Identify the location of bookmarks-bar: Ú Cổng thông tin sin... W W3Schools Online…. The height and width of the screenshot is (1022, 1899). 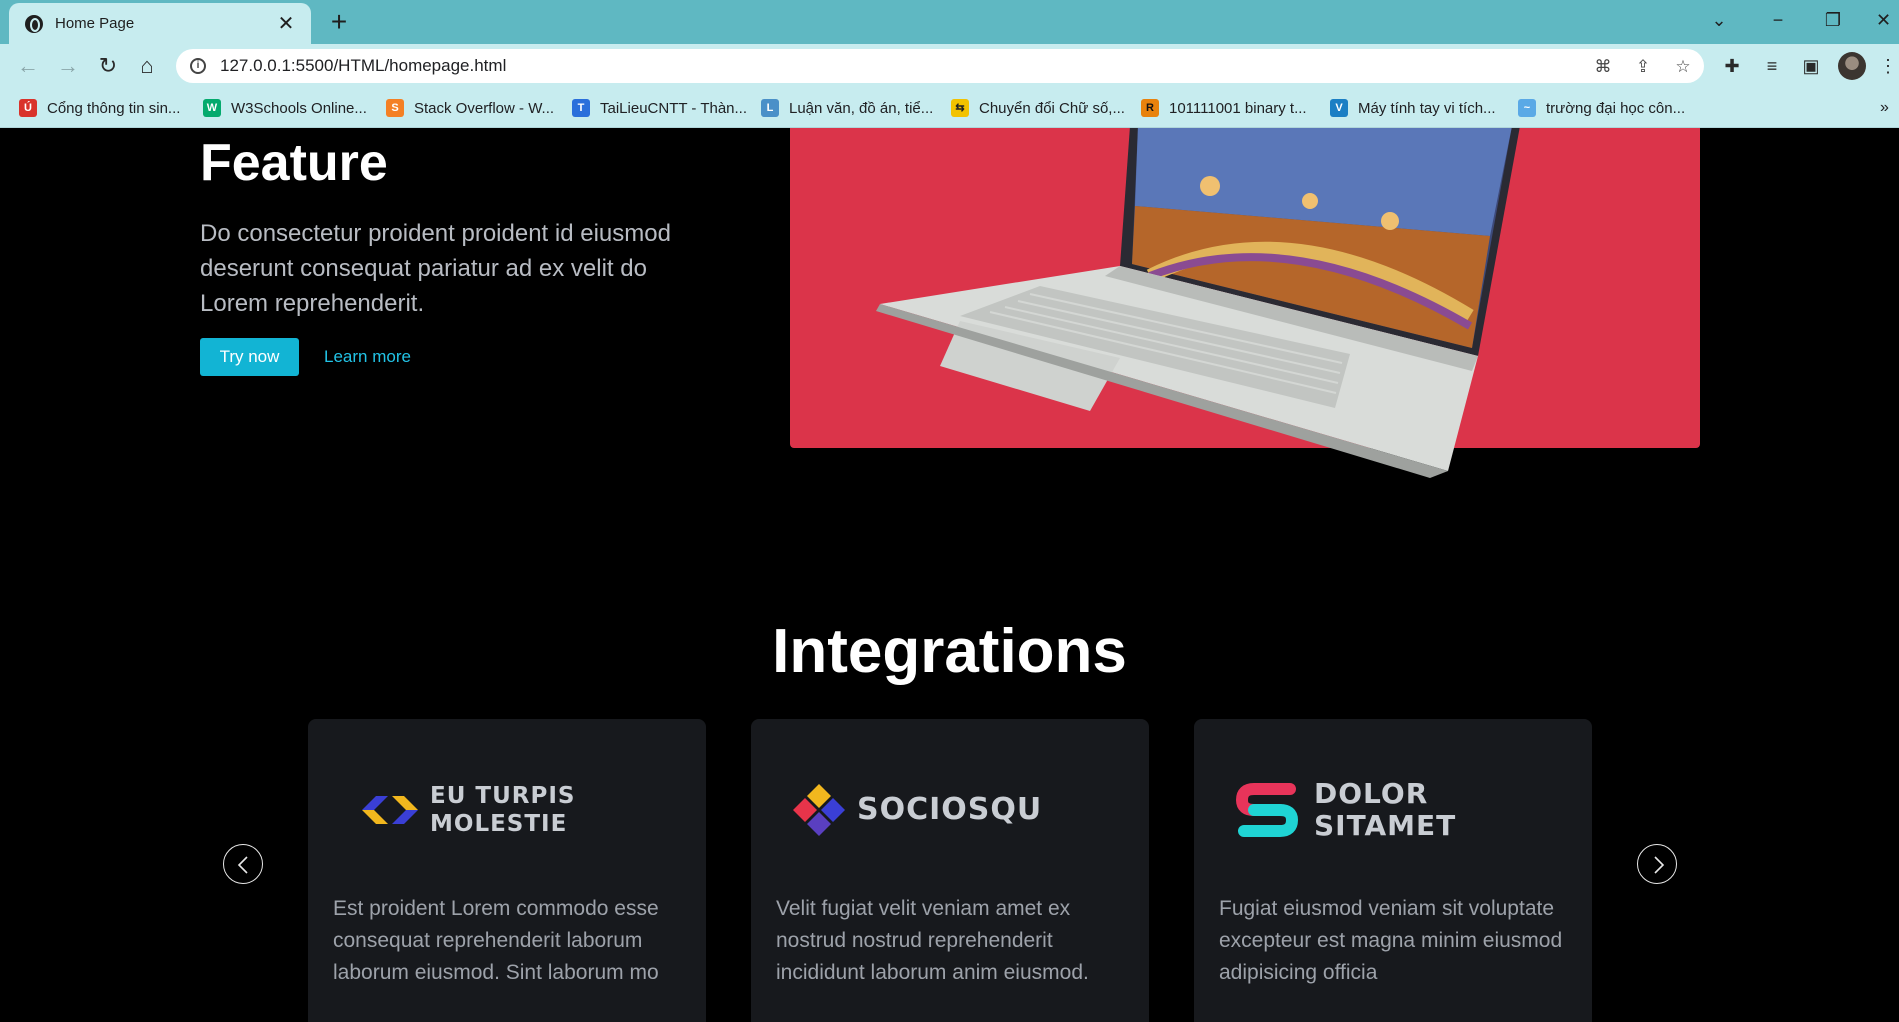
(949, 108).